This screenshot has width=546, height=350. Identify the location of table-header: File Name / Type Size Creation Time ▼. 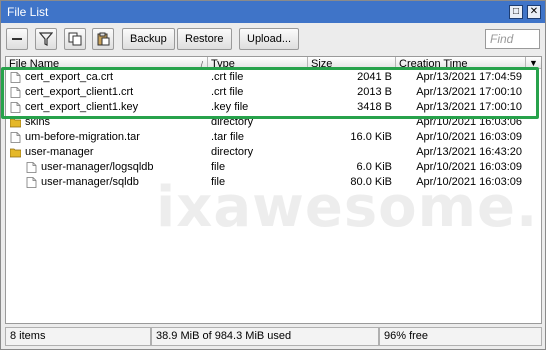
(273, 63).